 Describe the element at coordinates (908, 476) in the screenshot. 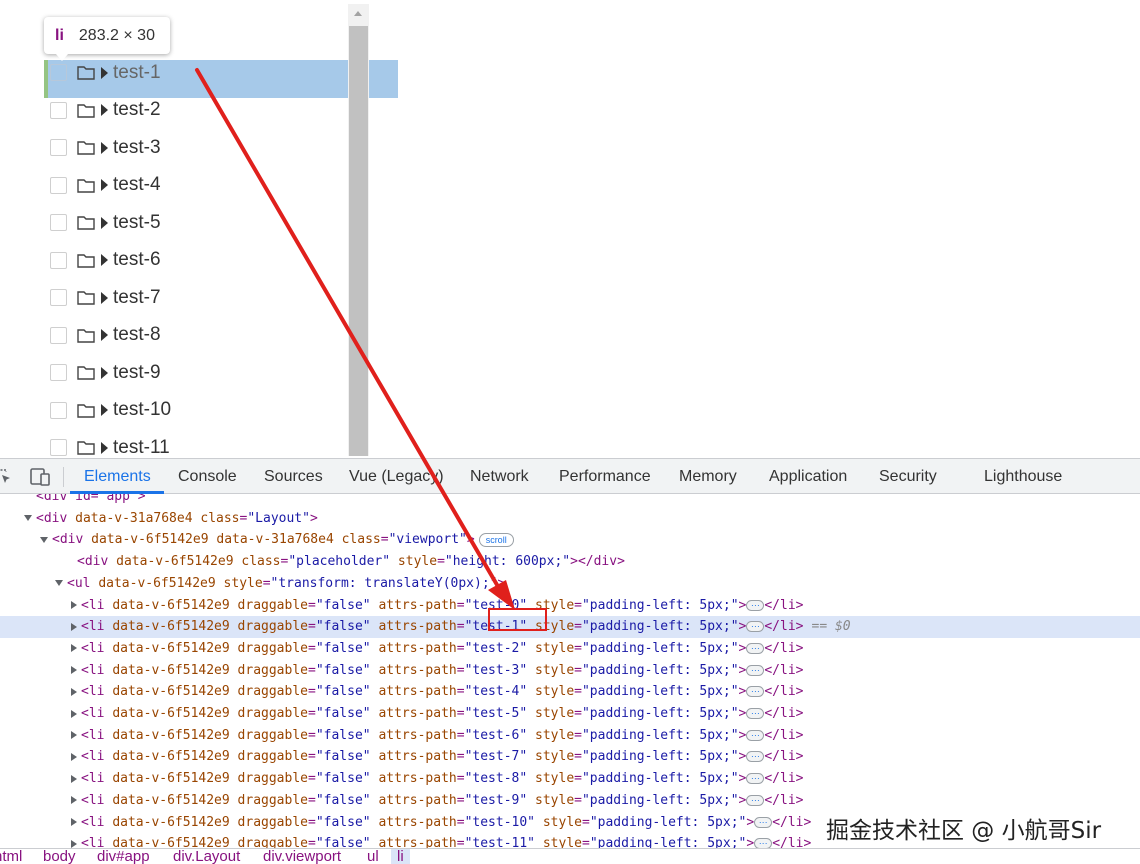

I see `tab-security: Security` at that location.